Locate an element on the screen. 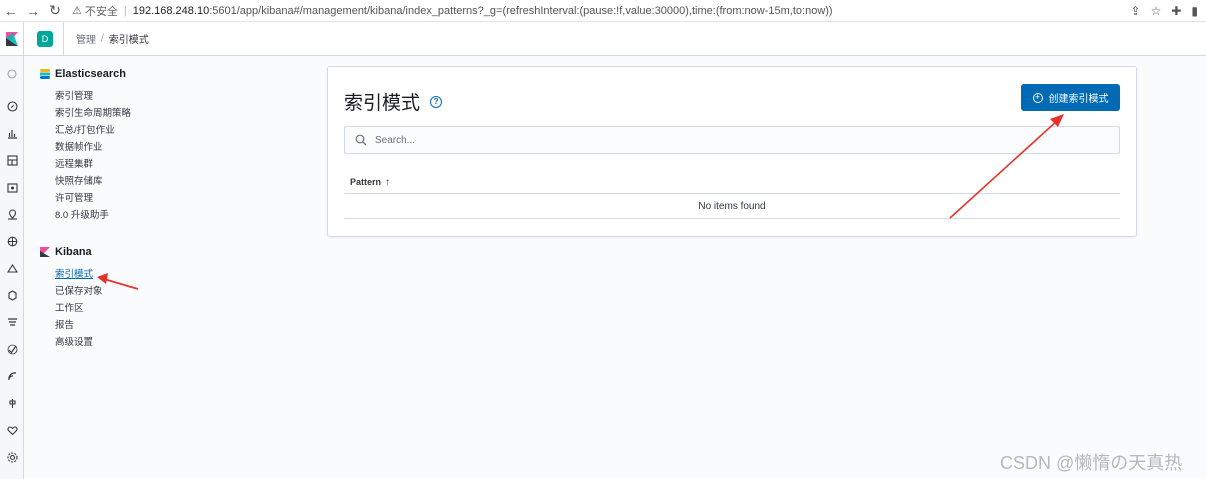 The image size is (1206, 479). elasticsearch-nav-item: 汇总/打包作业 is located at coordinates (162, 130).